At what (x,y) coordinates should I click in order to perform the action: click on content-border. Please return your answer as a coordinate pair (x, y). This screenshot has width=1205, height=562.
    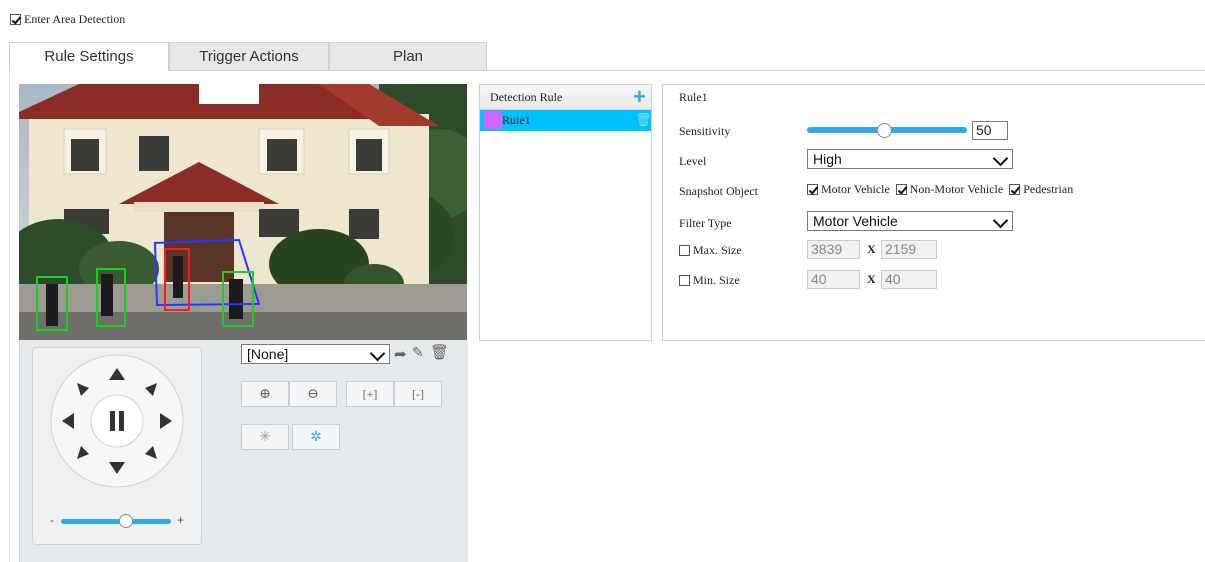
    Looking at the image, I should click on (9, 316).